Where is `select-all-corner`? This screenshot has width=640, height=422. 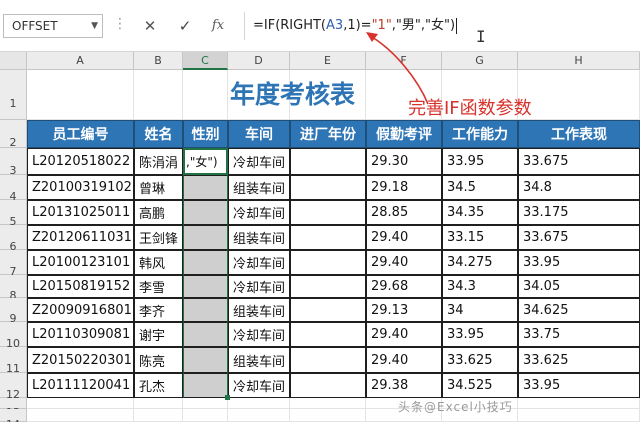
select-all-corner is located at coordinates (13, 61).